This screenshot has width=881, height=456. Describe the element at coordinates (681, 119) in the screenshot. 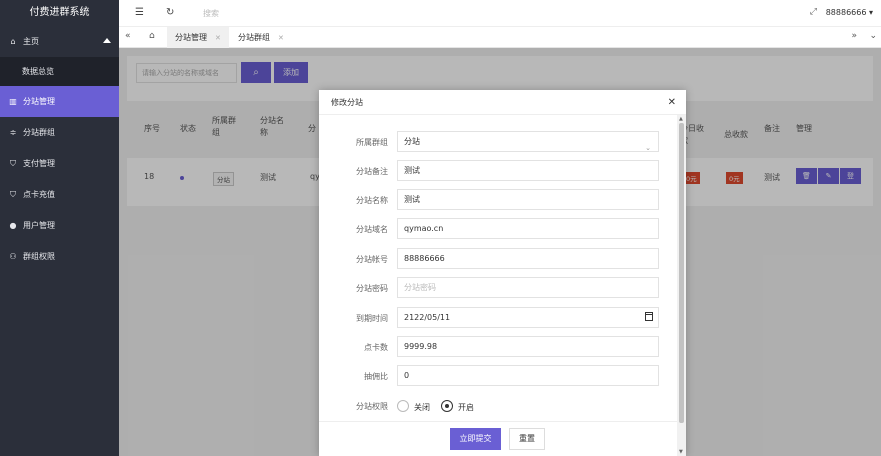

I see `scroll-up-icon: ▲` at that location.